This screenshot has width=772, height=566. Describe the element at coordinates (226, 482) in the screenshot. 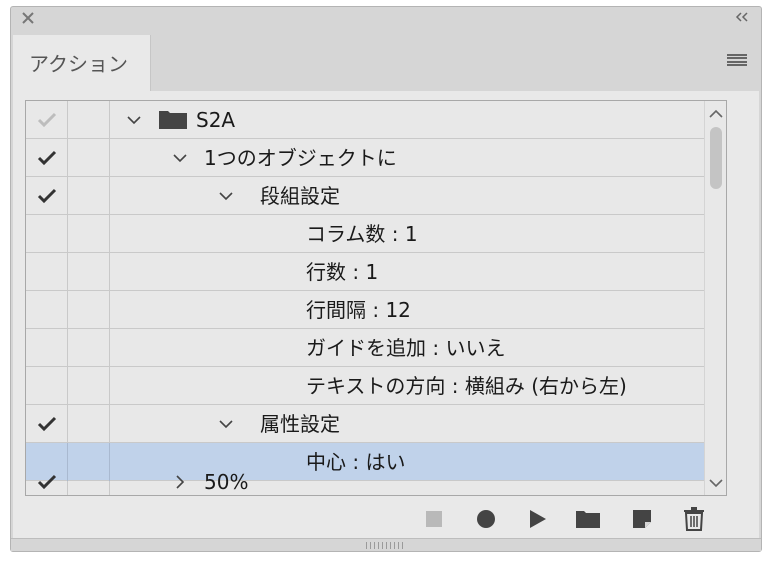

I see `action-label: 50%` at that location.